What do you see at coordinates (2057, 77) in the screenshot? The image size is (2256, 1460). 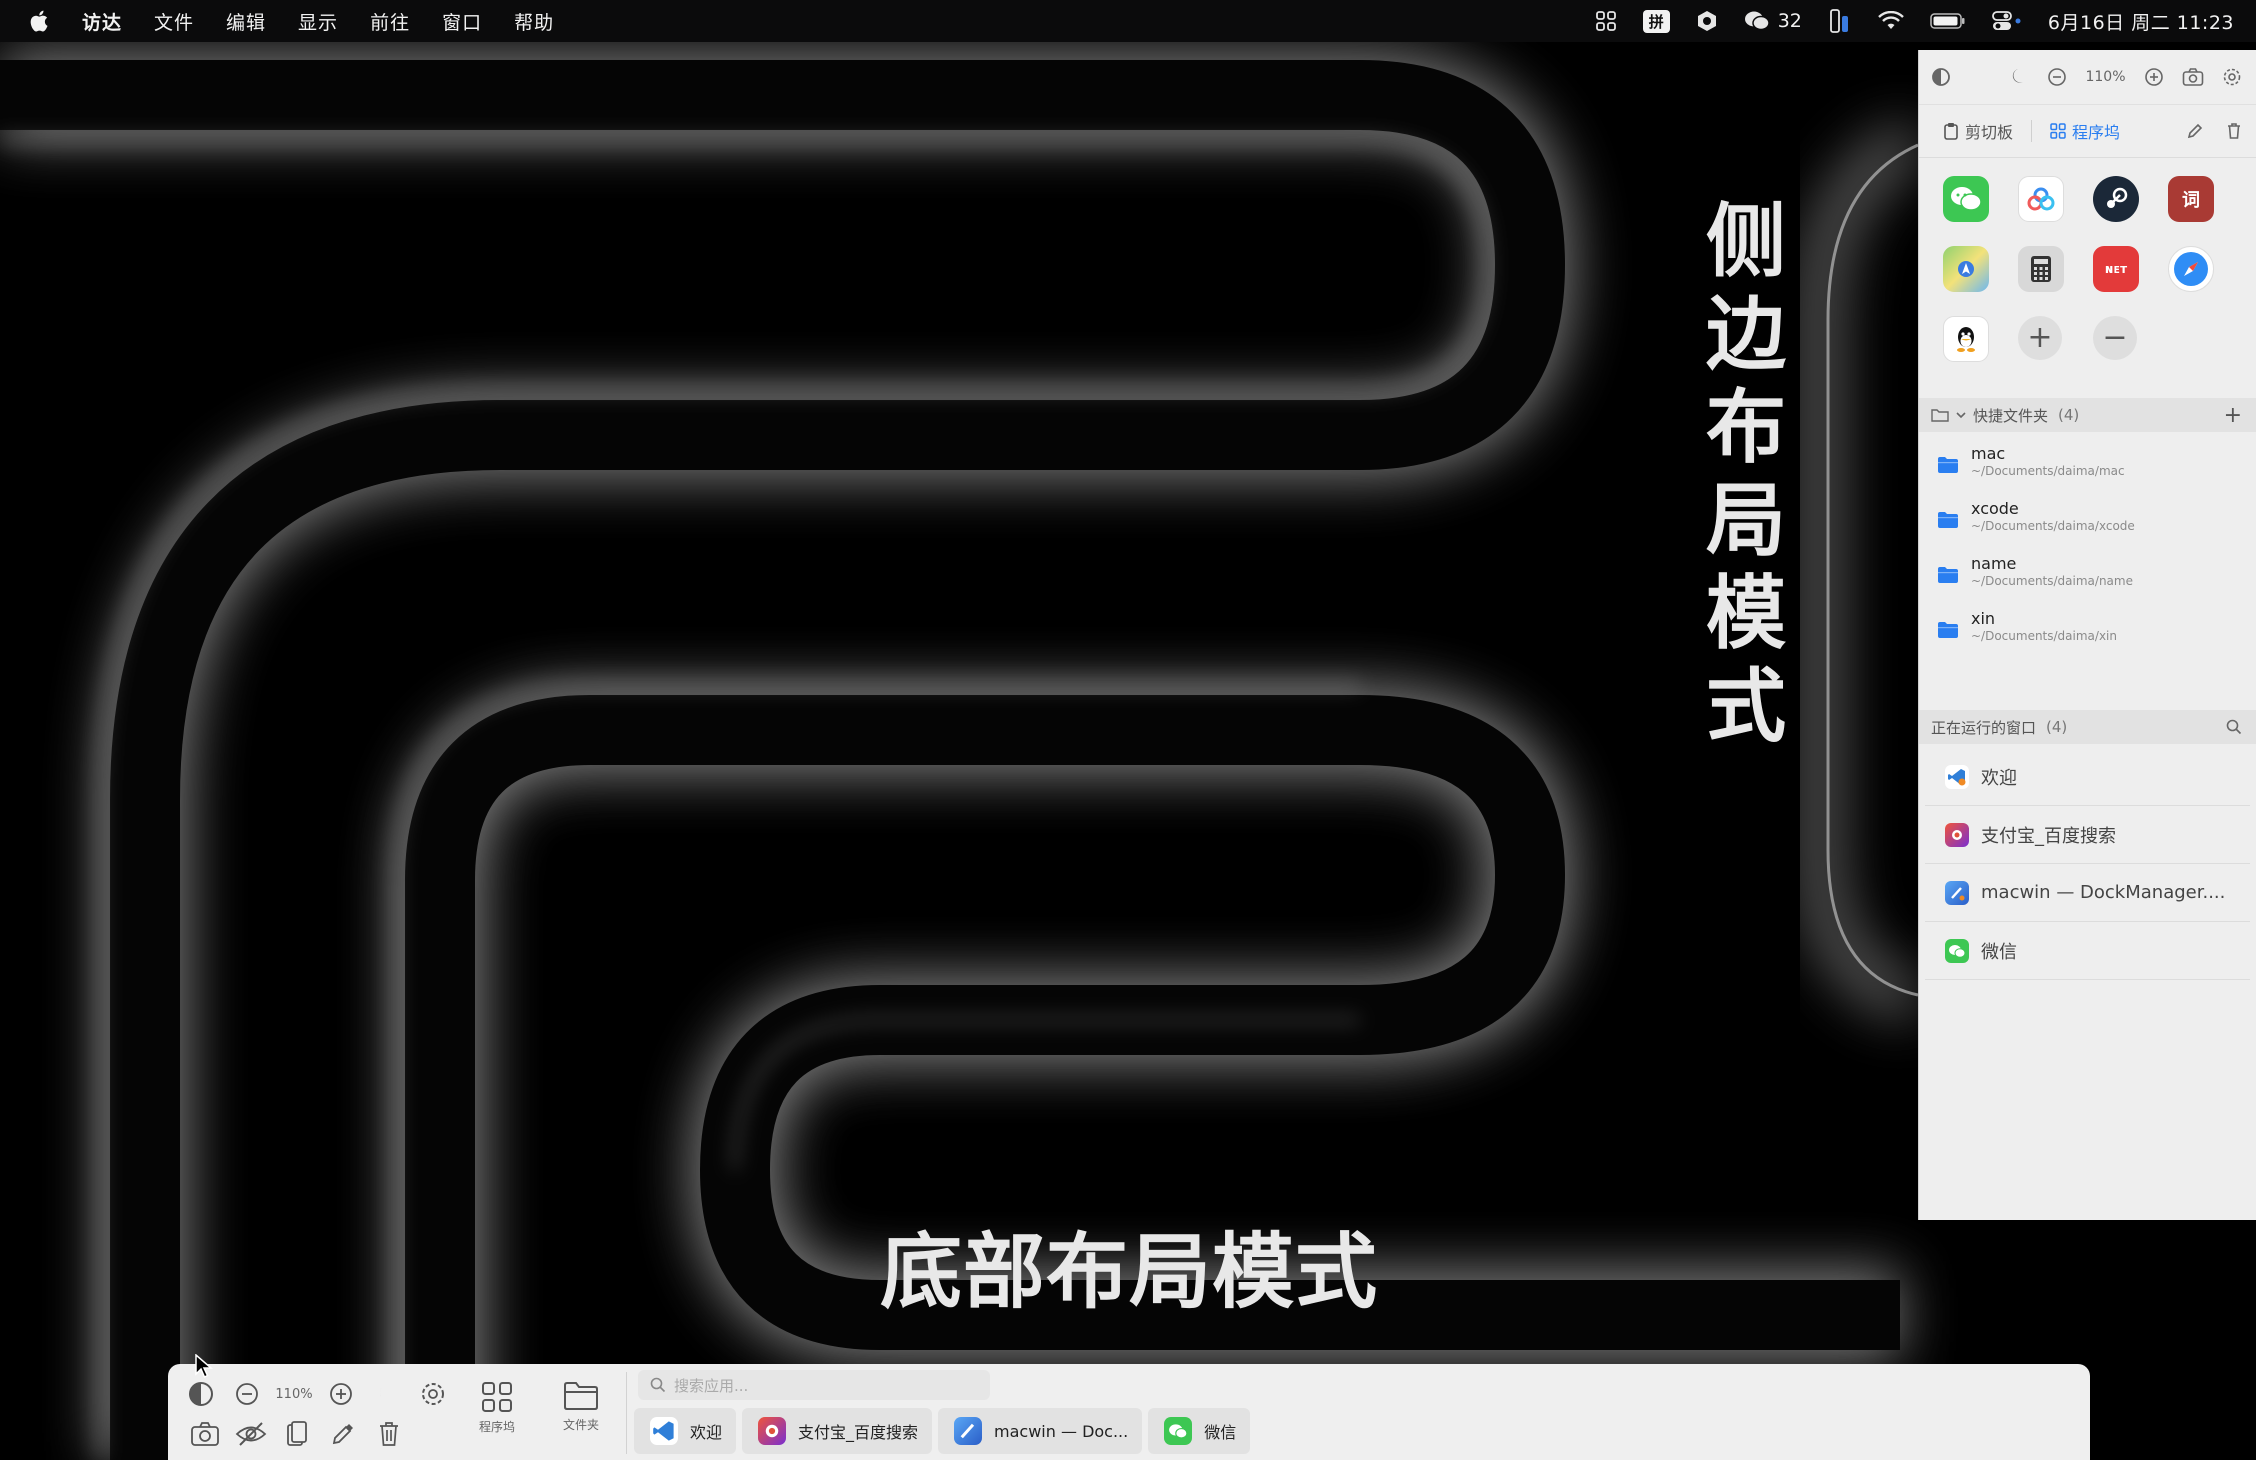 I see `zoom-out-icon` at bounding box center [2057, 77].